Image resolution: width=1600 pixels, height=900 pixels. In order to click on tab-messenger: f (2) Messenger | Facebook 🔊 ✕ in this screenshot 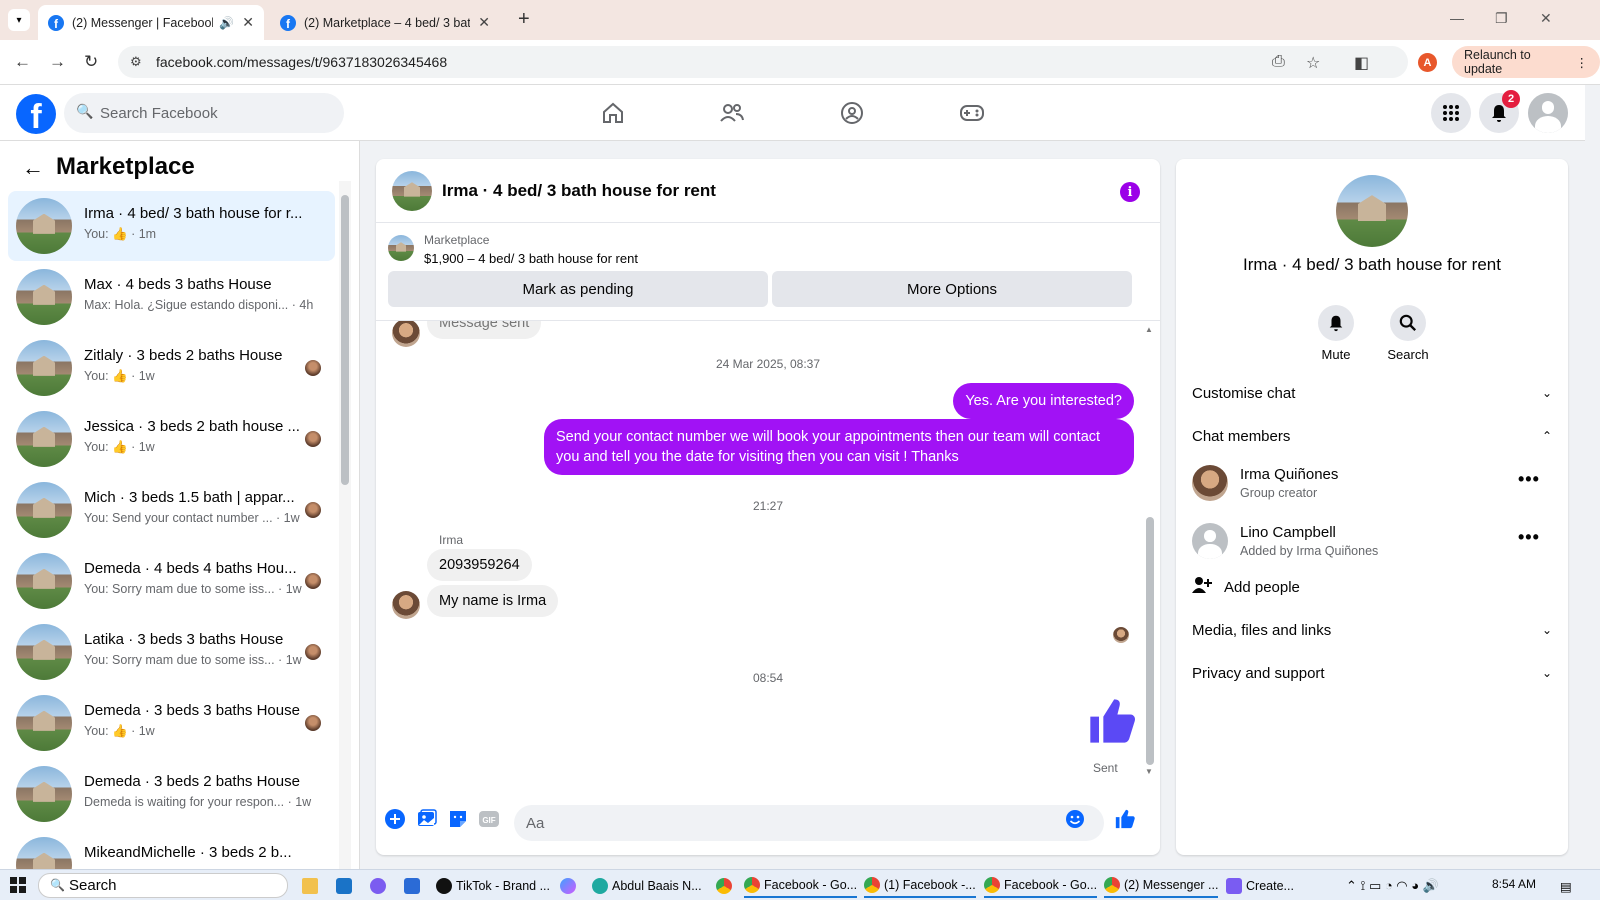, I will do `click(151, 22)`.